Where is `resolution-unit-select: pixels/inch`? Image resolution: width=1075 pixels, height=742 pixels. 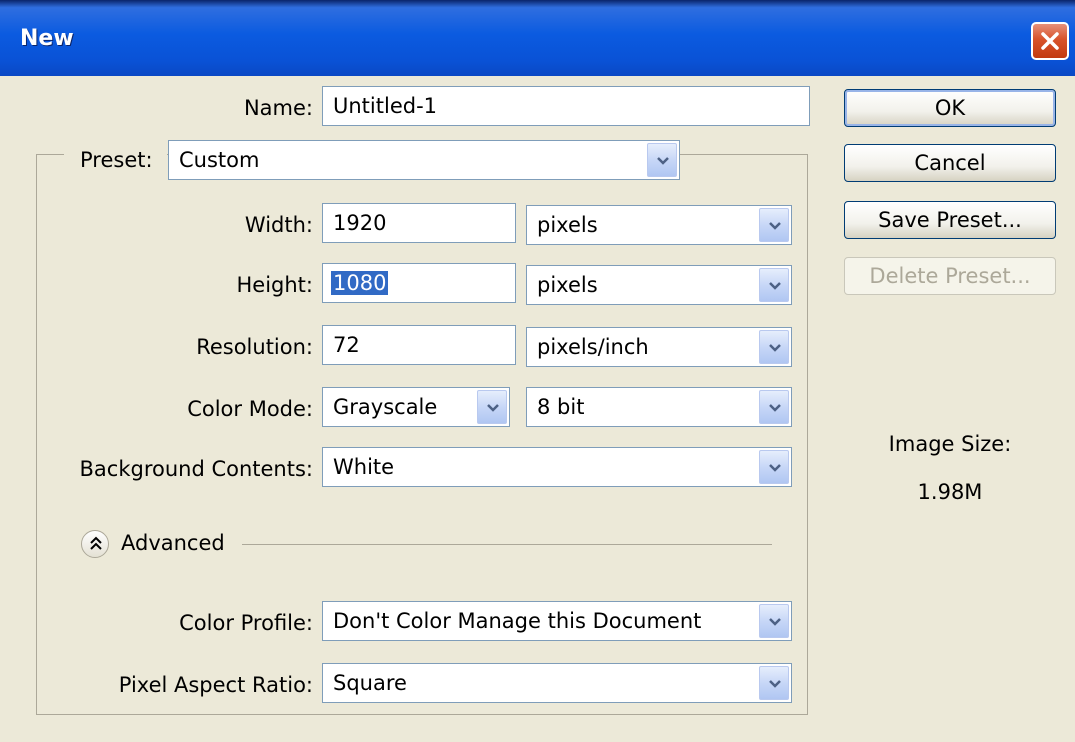 resolution-unit-select: pixels/inch is located at coordinates (659, 347).